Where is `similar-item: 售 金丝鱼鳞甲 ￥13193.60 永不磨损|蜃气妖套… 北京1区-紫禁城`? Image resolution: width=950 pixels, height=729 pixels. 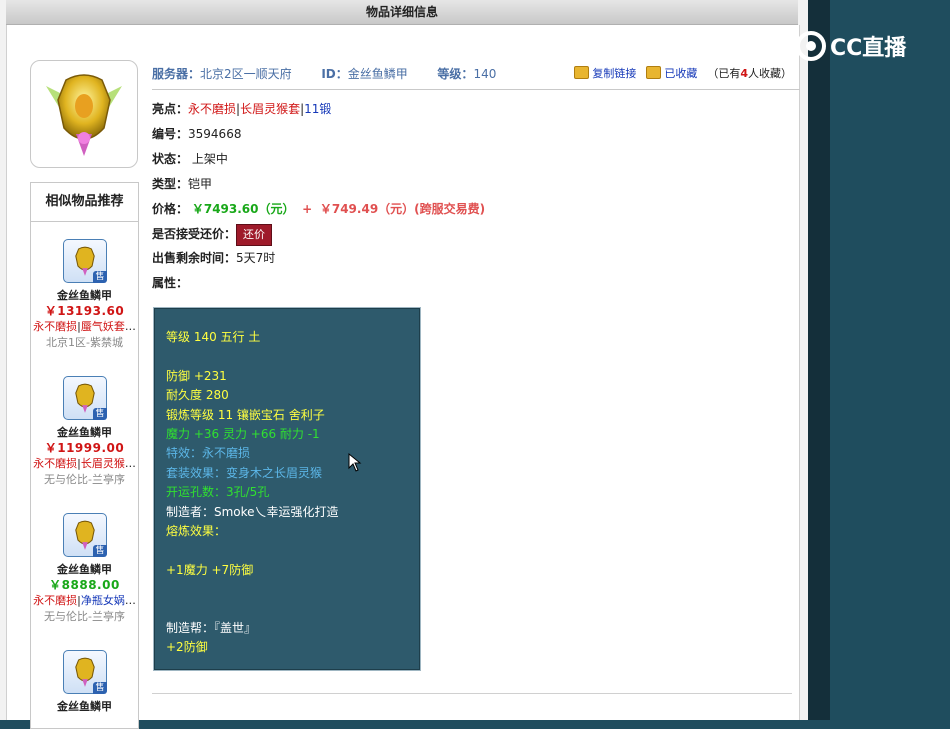
similar-item: 售 金丝鱼鳞甲 ￥13193.60 永不磨损|蜃气妖套… 北京1区-紫禁城 is located at coordinates (84, 295).